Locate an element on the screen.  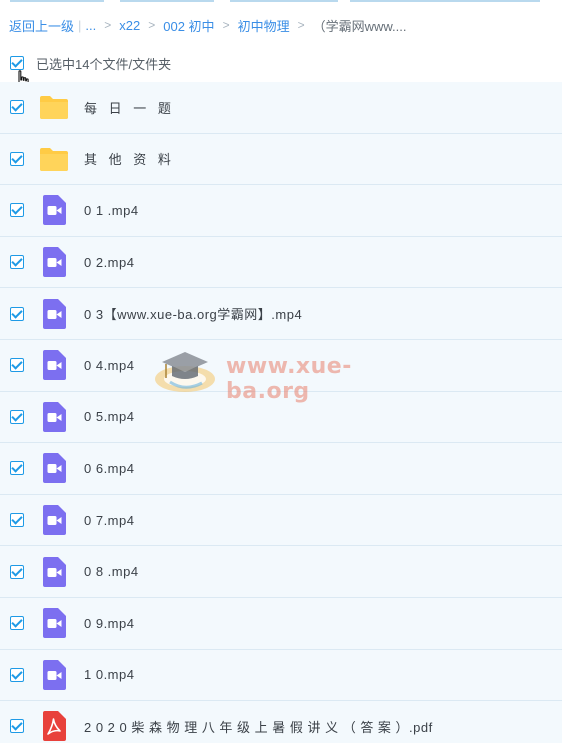
file-row: 0 1 .mp4 is located at coordinates (281, 211).